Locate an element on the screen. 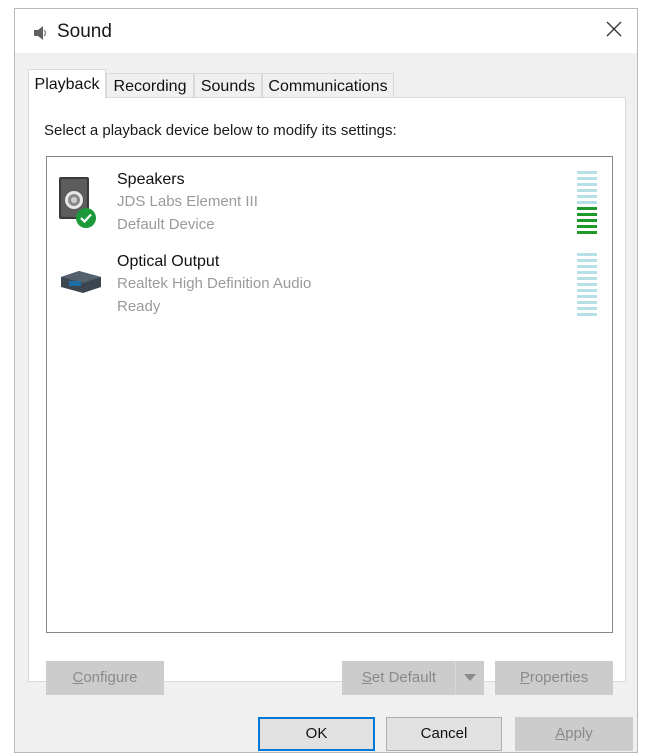  dropdown-arrow-icon is located at coordinates (470, 677).